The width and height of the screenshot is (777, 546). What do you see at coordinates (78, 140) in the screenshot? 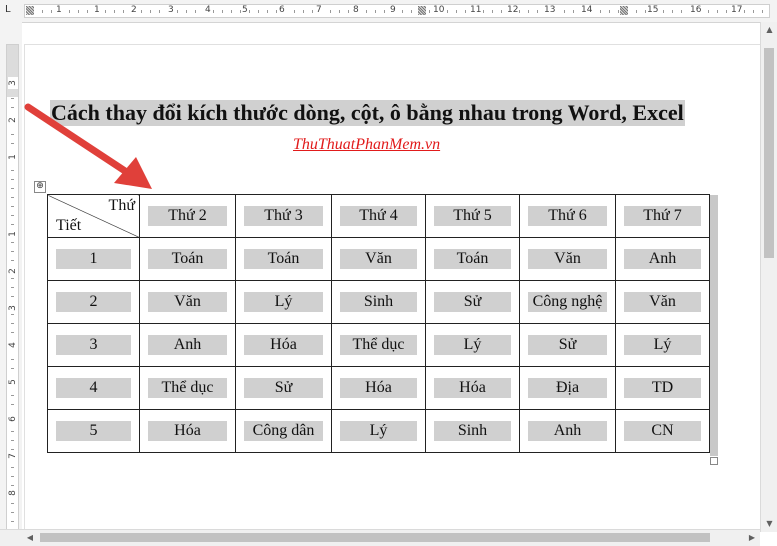
I see `arrow-shaft` at bounding box center [78, 140].